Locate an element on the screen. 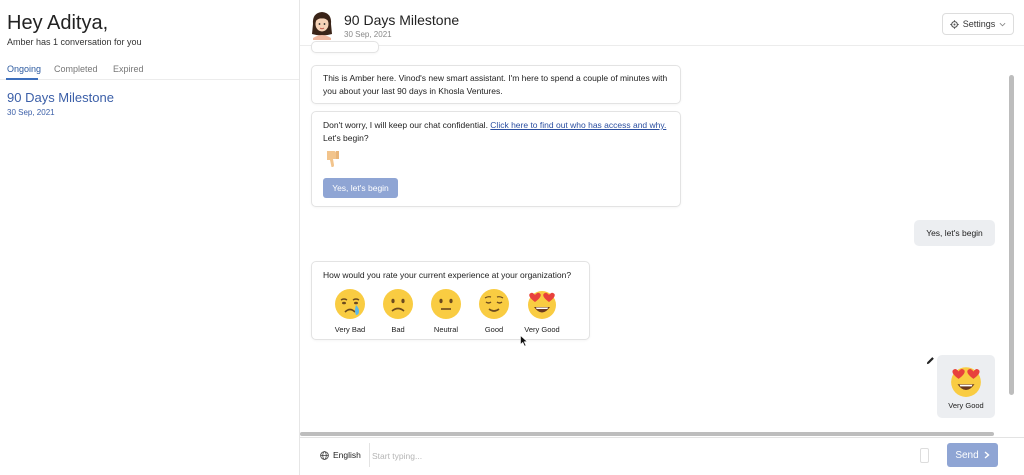 This screenshot has height=475, width=1024. scrollbar-thumb is located at coordinates (1011, 235).